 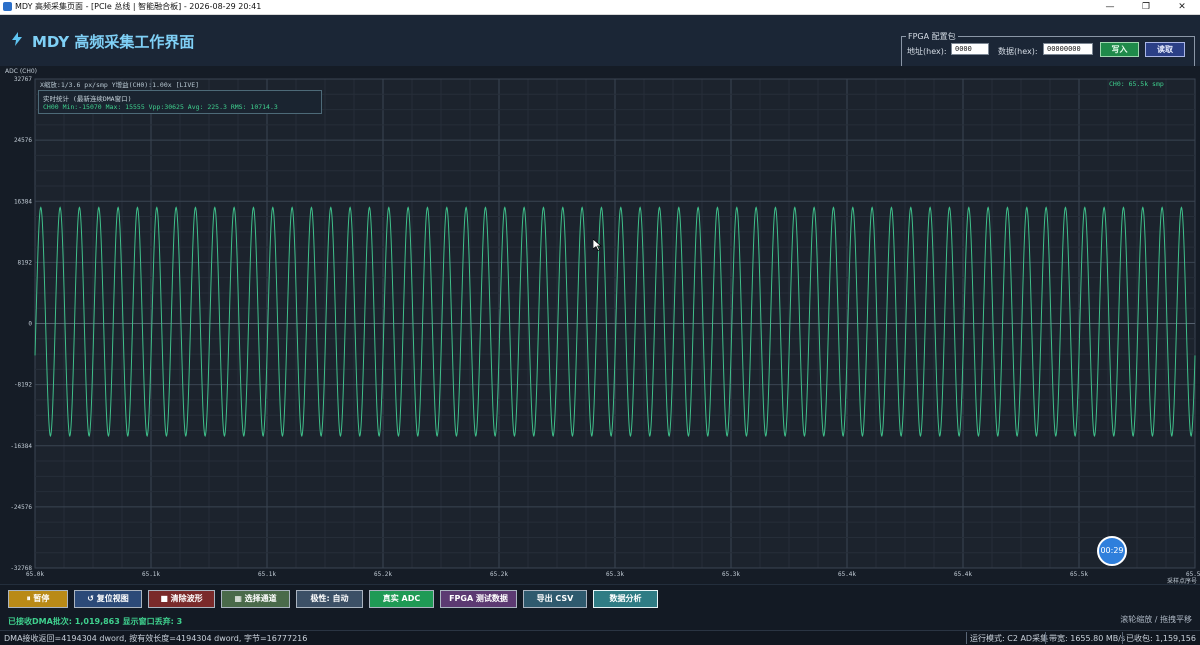 I want to click on fpga-test-data-button: FPGA 测试数据, so click(x=478, y=599).